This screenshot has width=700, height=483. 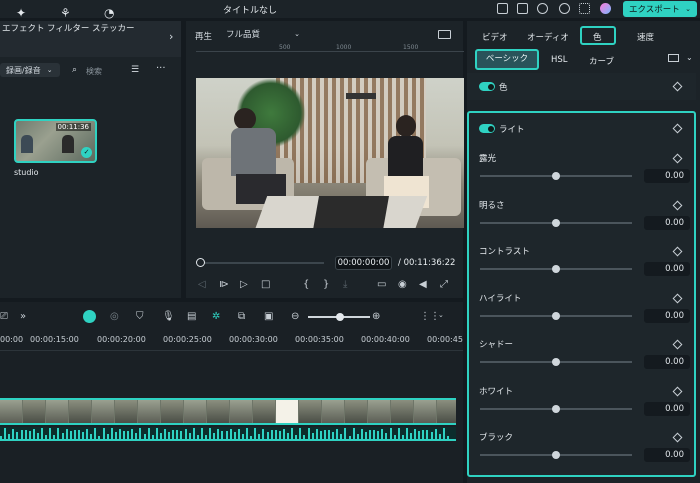 I want to click on apps-grid-icon, so click(x=584, y=8).